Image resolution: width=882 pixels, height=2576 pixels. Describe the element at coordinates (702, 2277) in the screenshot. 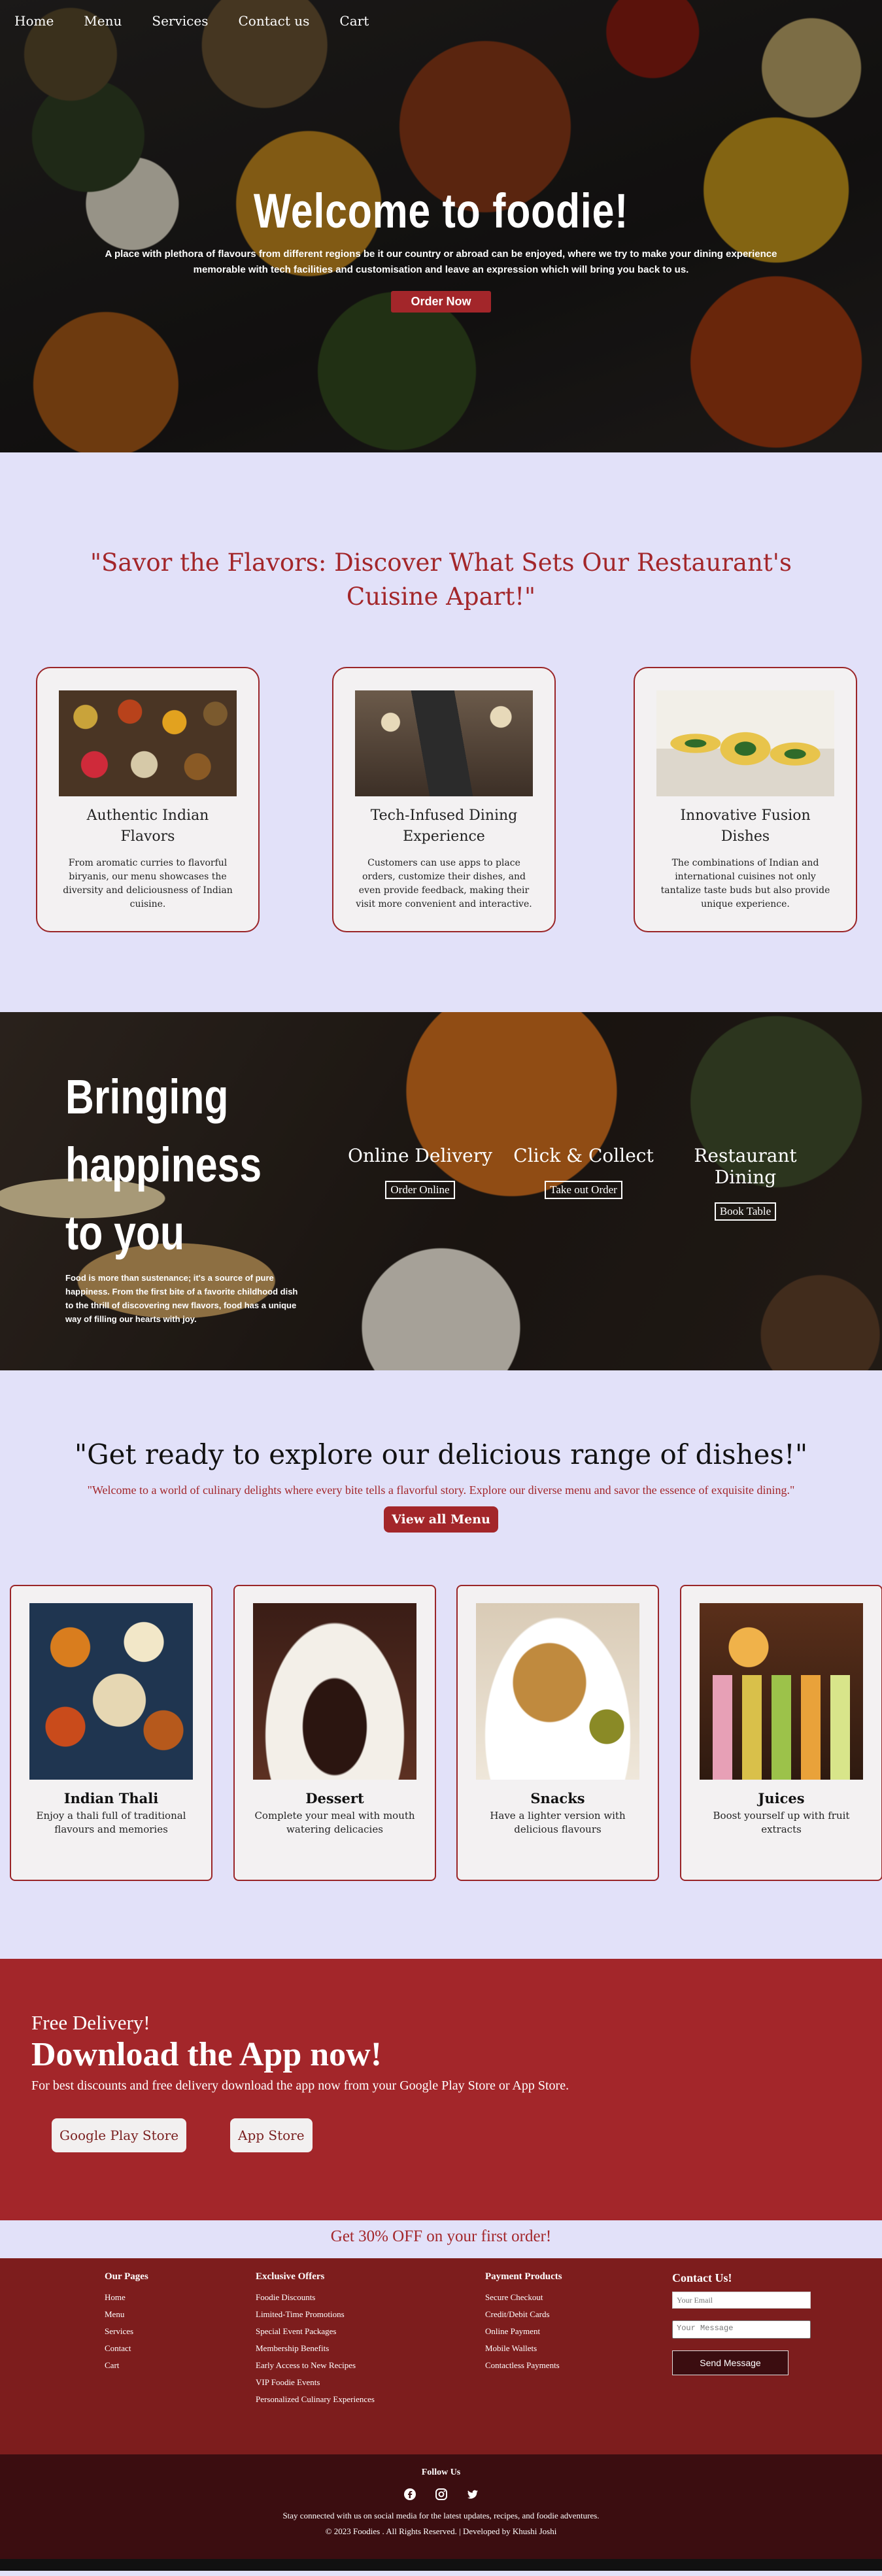

I see `contact-title: Contact Us!` at that location.